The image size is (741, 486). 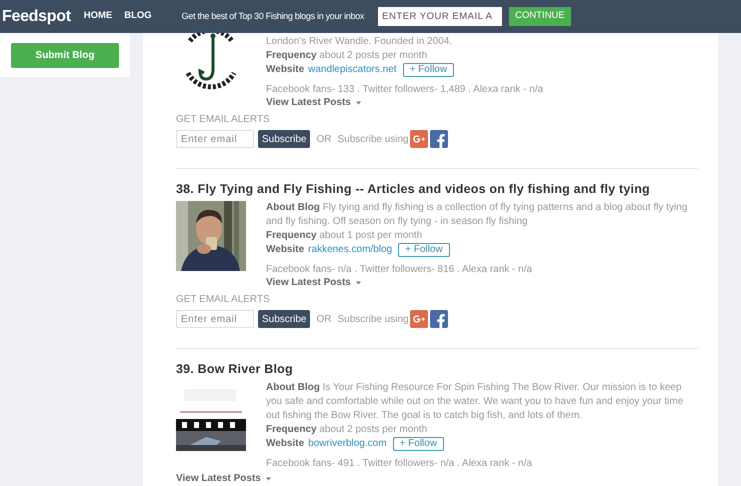 What do you see at coordinates (475, 402) in the screenshot?
I see `about-text: About Blog Is Your Fishing Resource For Spin Fishing The Bow River. Our mission is to keep you safe and comfortable while out on the water. We want you to have fun and enjoy your time out fishing the Bow River. The goal is to catch big fish, and lots of them.` at bounding box center [475, 402].